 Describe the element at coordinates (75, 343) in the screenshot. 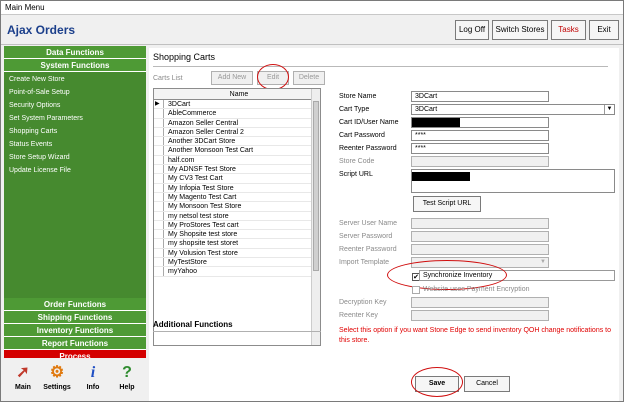

I see `report-functions-header: Report Functions` at that location.